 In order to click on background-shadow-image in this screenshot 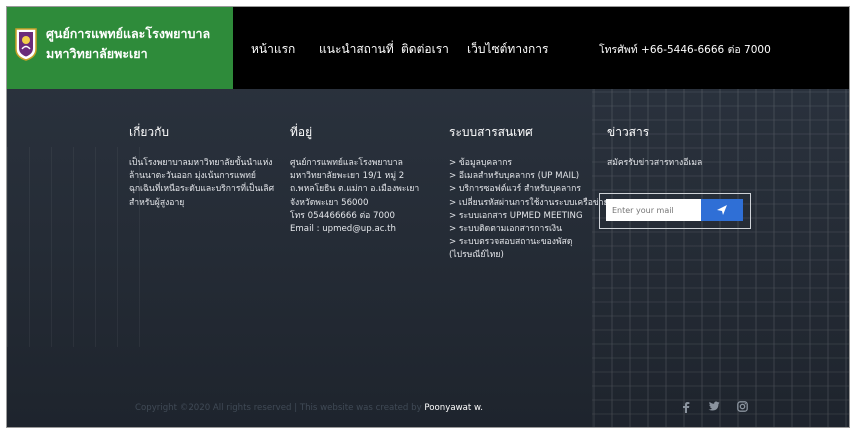, I will do `click(77, 247)`.